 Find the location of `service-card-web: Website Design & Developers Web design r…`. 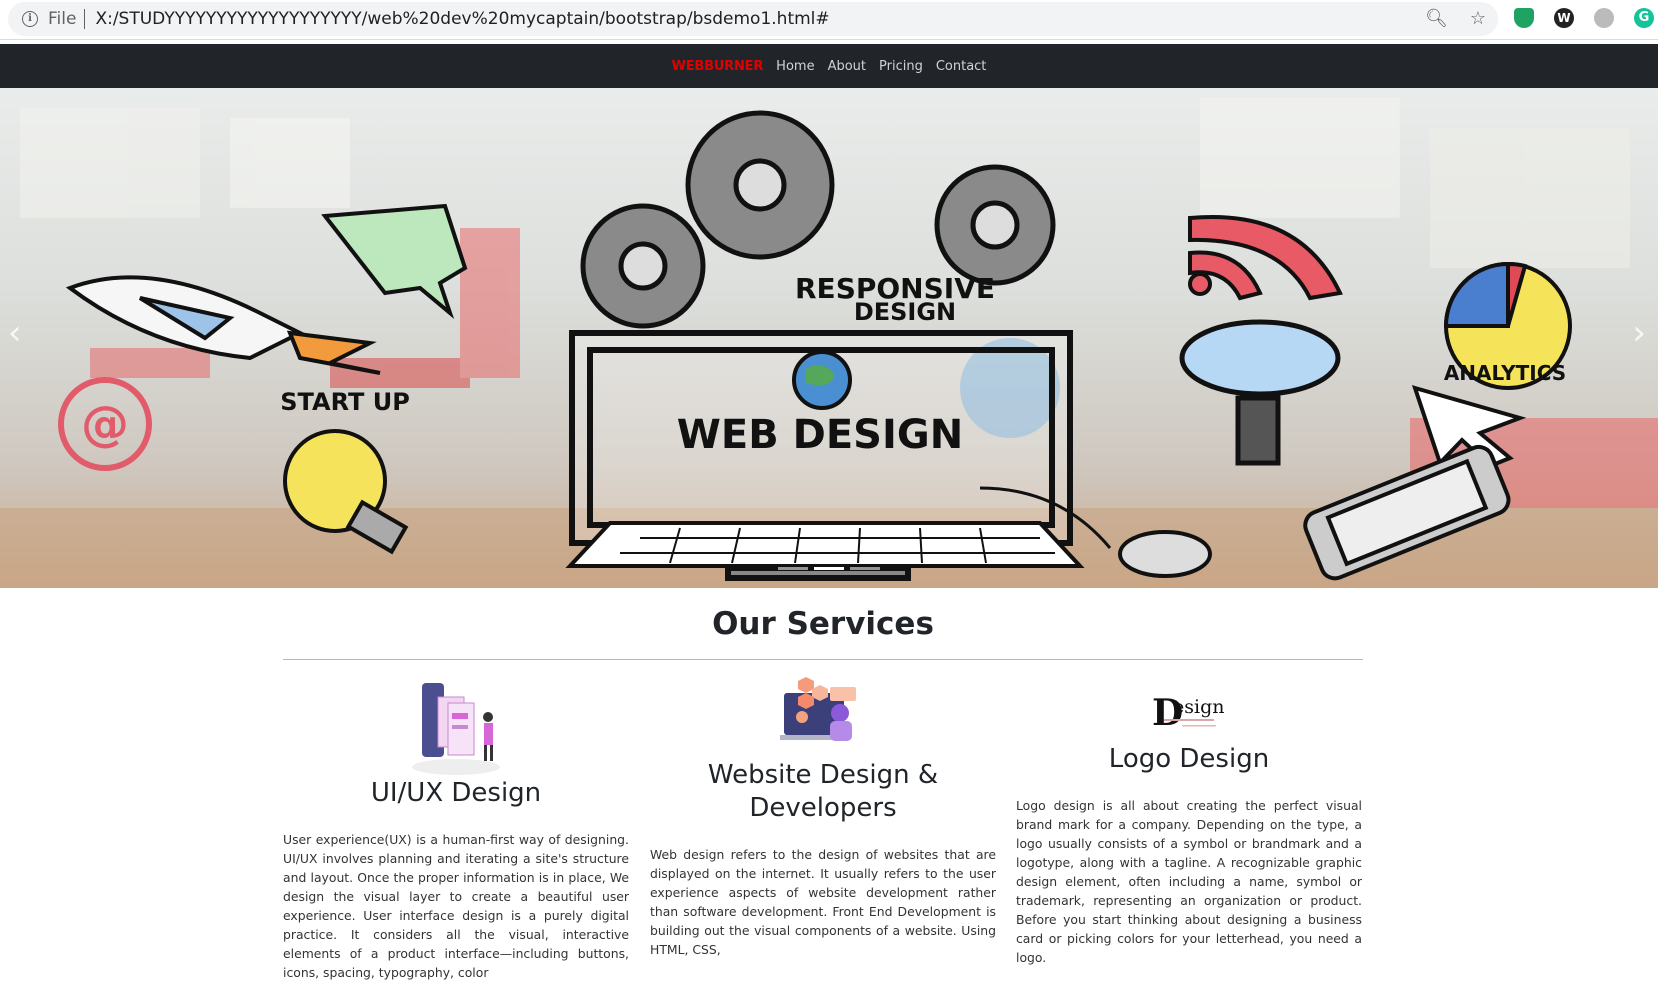

service-card-web: Website Design & Developers Web design r… is located at coordinates (823, 816).